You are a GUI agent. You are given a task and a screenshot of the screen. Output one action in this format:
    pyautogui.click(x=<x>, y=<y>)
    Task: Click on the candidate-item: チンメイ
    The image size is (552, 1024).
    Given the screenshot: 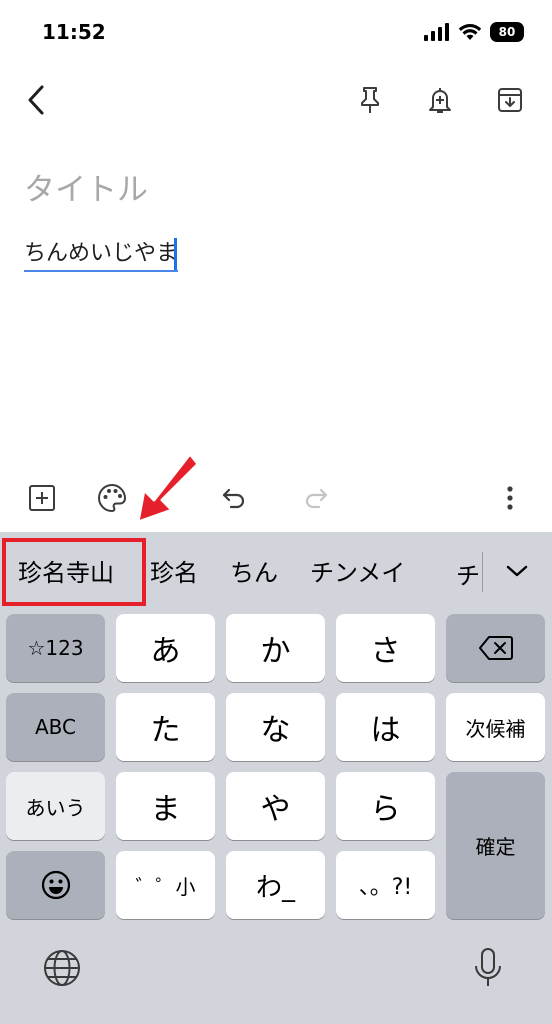 What is the action you would take?
    pyautogui.click(x=357, y=570)
    